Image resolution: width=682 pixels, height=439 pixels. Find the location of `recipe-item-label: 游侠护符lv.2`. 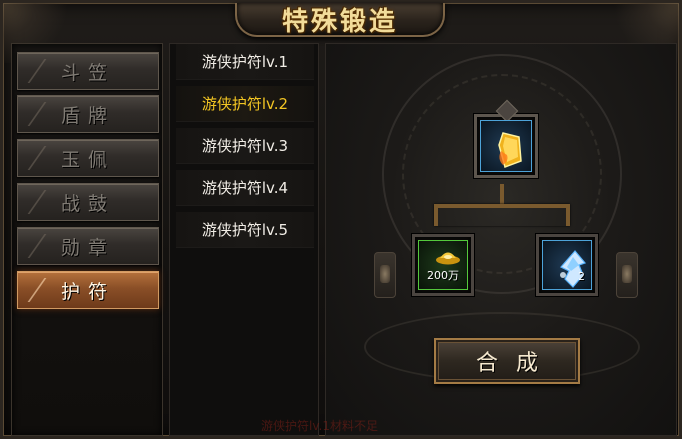

recipe-item-label: 游侠护符lv.2 is located at coordinates (245, 104).